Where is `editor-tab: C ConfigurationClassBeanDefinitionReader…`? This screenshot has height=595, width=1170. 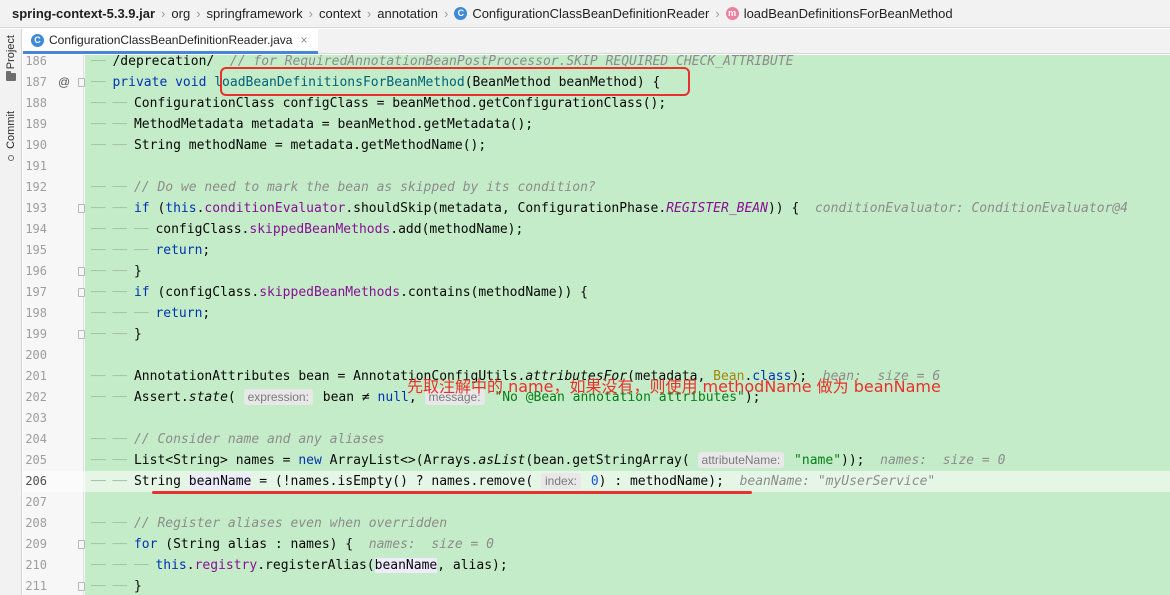 editor-tab: C ConfigurationClassBeanDefinitionReader… is located at coordinates (170, 41).